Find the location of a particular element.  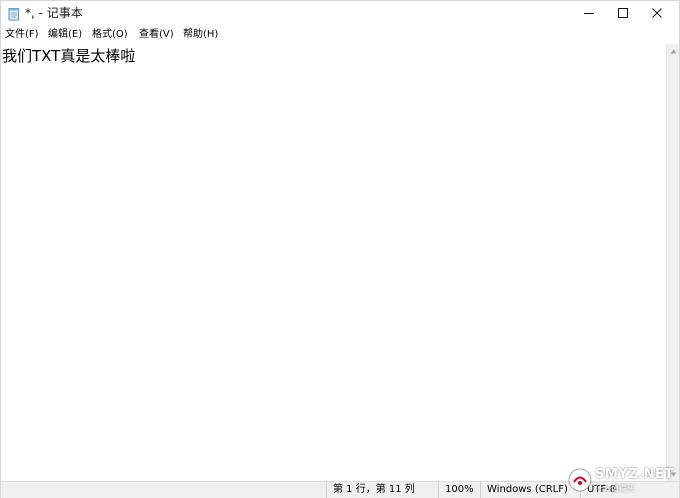

menu-edit: 编辑(E) is located at coordinates (65, 34).